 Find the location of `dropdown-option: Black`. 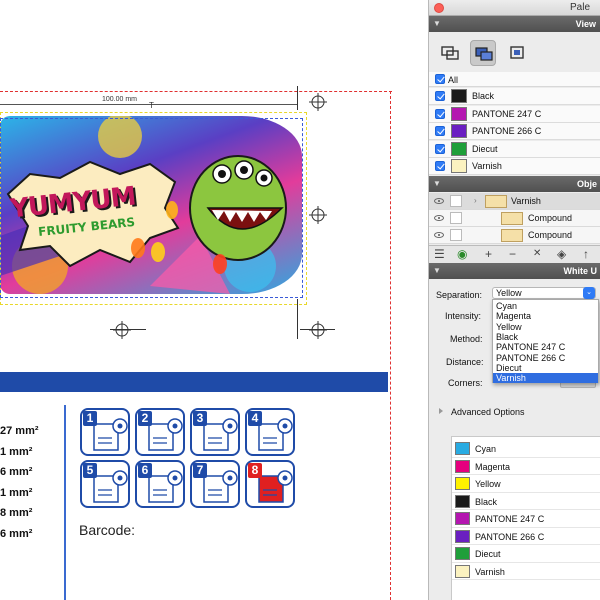

dropdown-option: Black is located at coordinates (545, 337).